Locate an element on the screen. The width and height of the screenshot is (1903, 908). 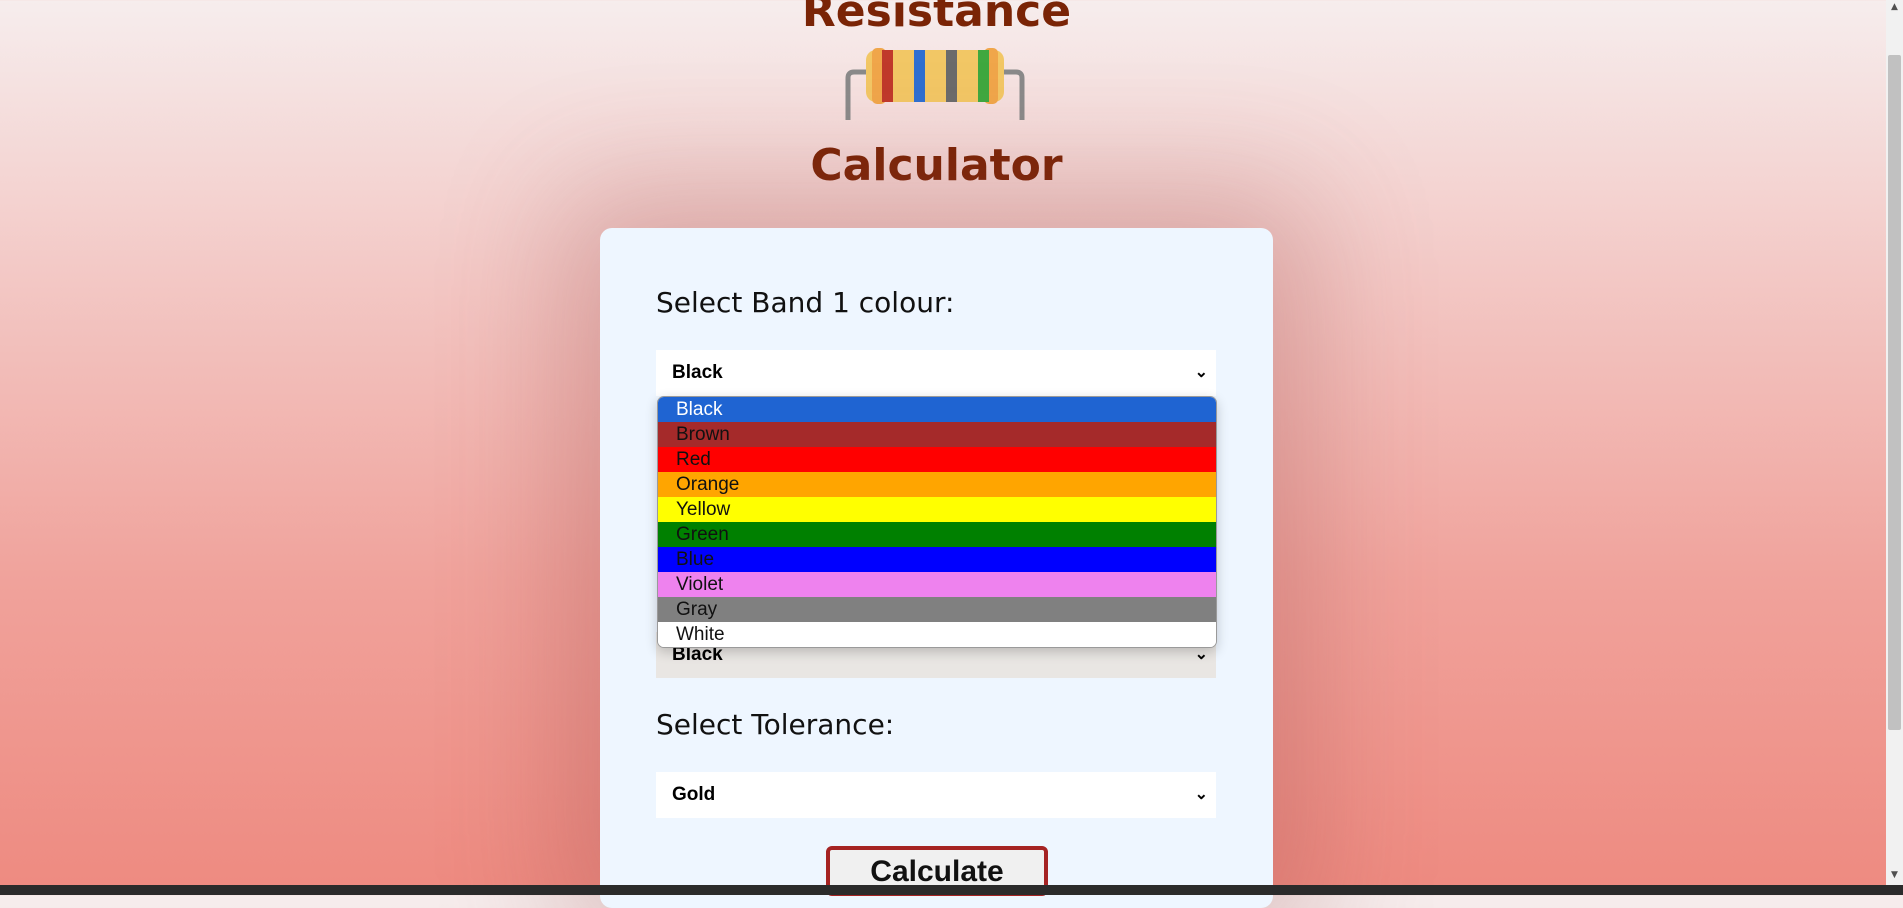
page-title-resistance: Resistance is located at coordinates (936, 18).